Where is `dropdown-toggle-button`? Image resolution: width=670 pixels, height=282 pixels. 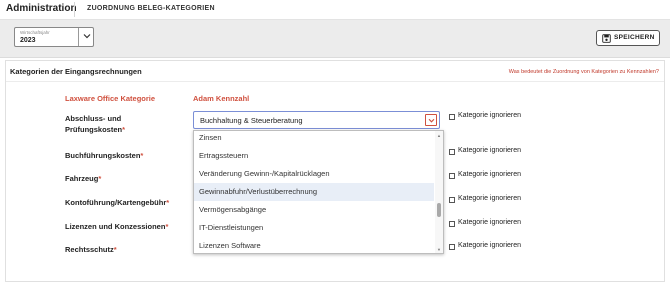 dropdown-toggle-button is located at coordinates (431, 120).